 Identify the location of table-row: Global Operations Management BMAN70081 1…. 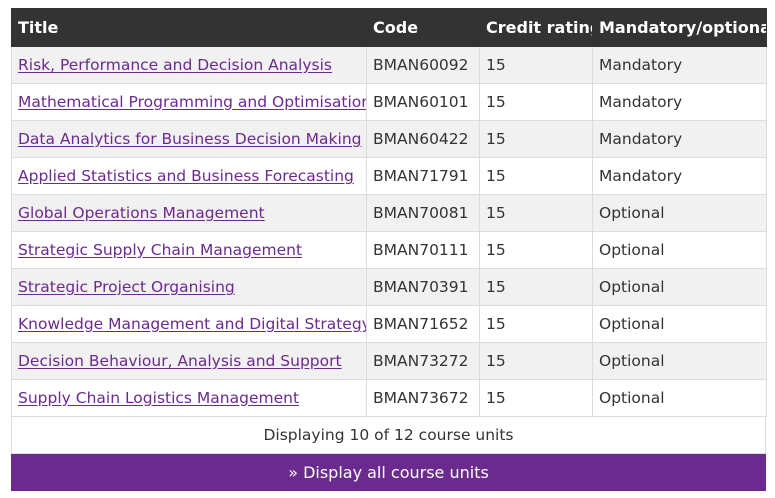
(389, 213).